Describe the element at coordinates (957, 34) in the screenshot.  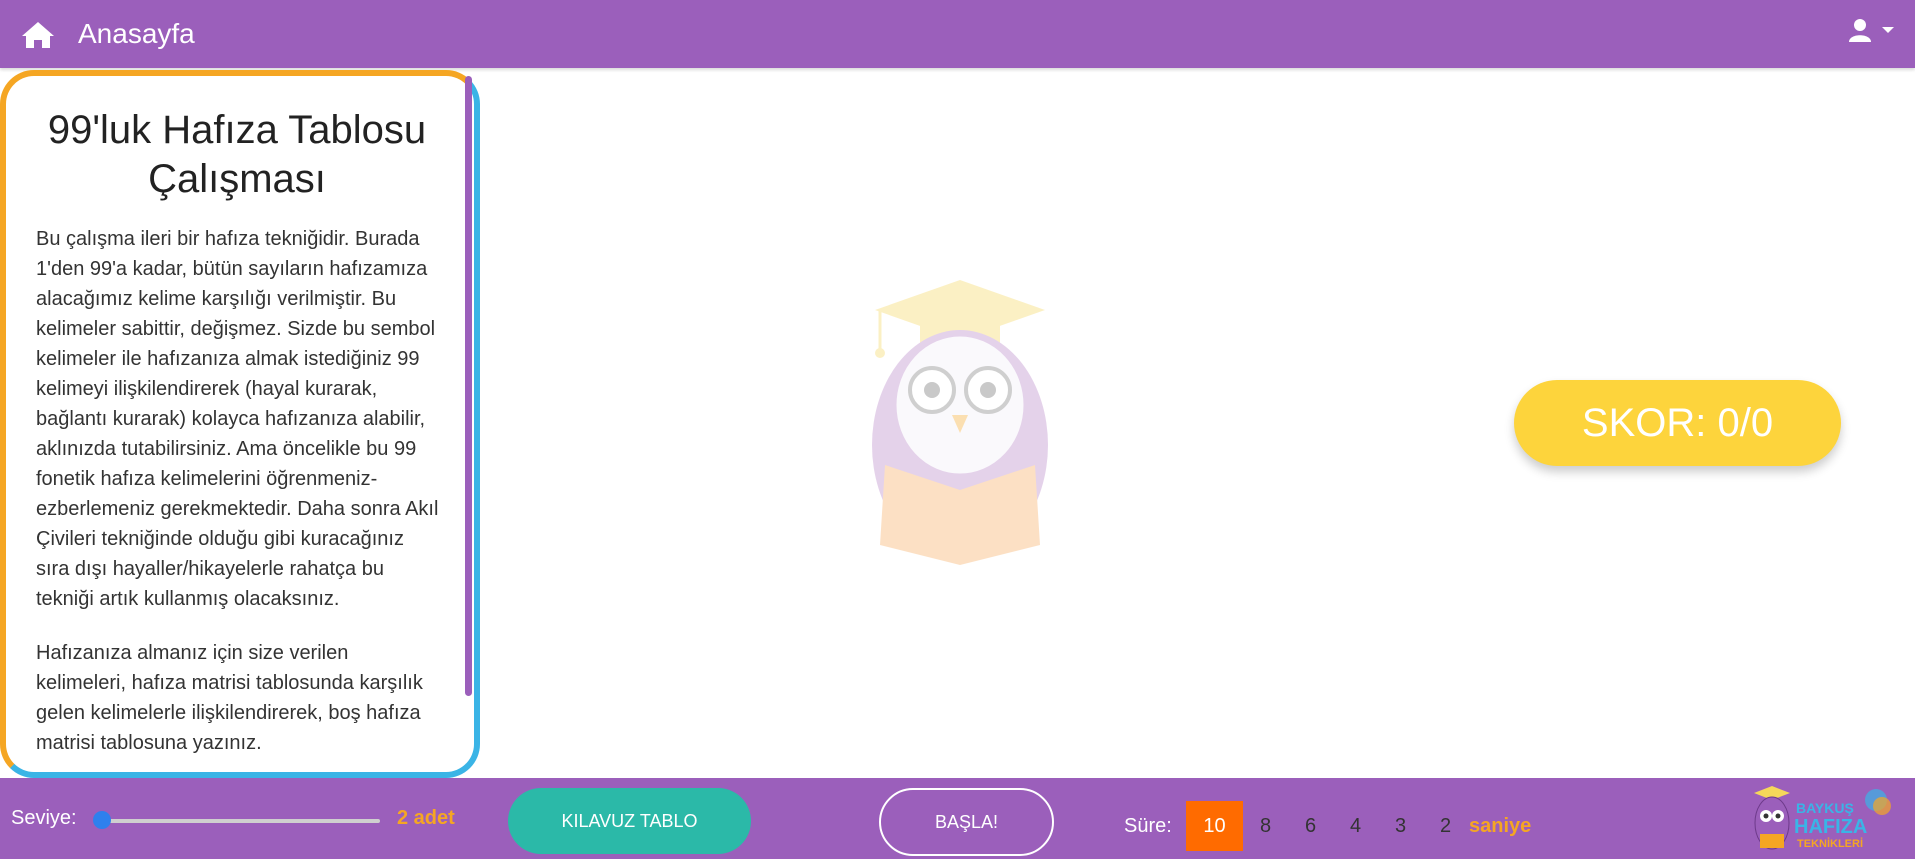
I see `top-navbar: Anasayfa` at that location.